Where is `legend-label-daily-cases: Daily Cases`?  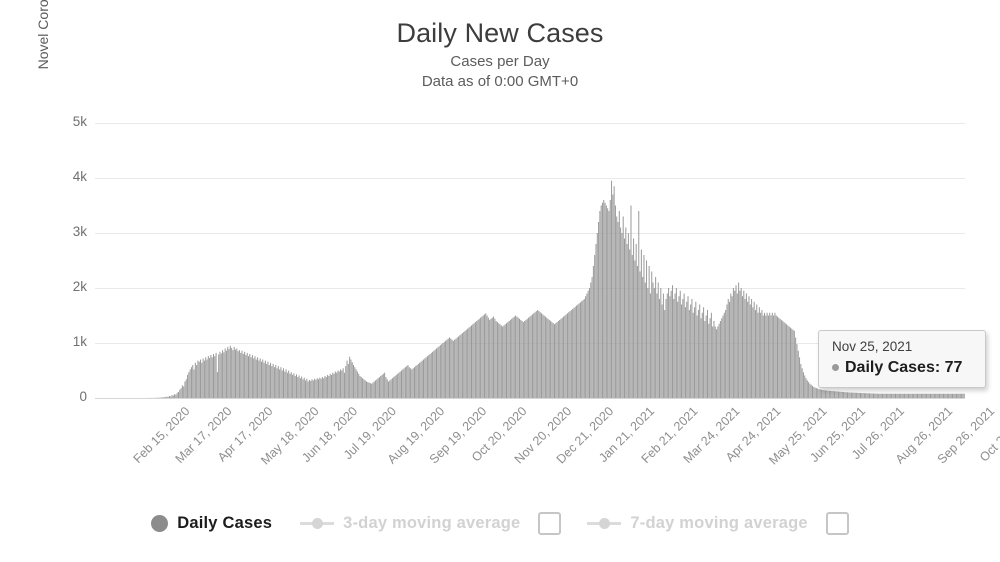 legend-label-daily-cases: Daily Cases is located at coordinates (225, 523).